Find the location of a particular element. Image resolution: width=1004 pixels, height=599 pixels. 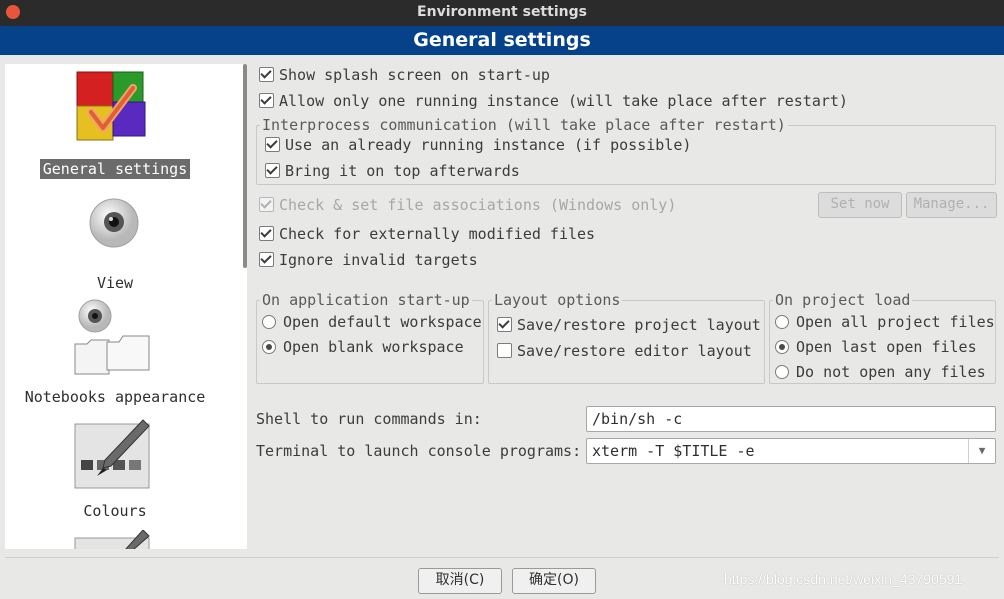

startup-option-default: Open default workspace is located at coordinates (372, 322).